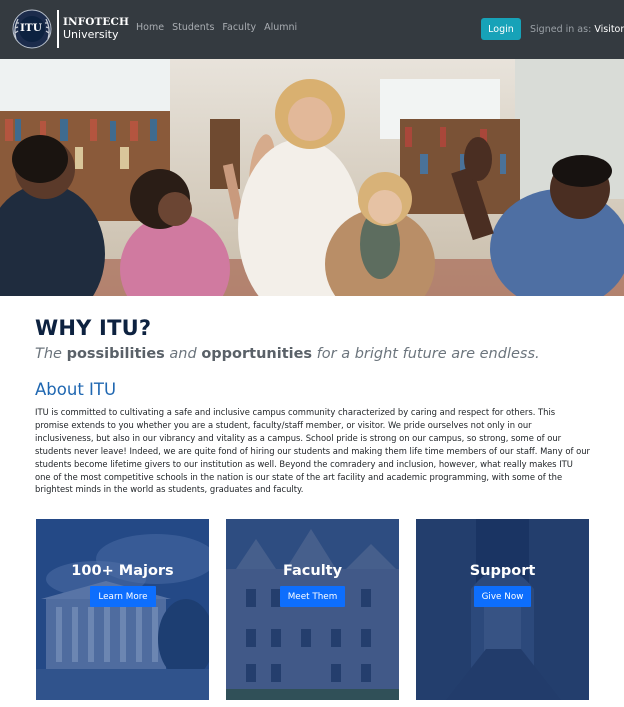  Describe the element at coordinates (609, 29) in the screenshot. I see `signed-in-user: Visitor` at that location.